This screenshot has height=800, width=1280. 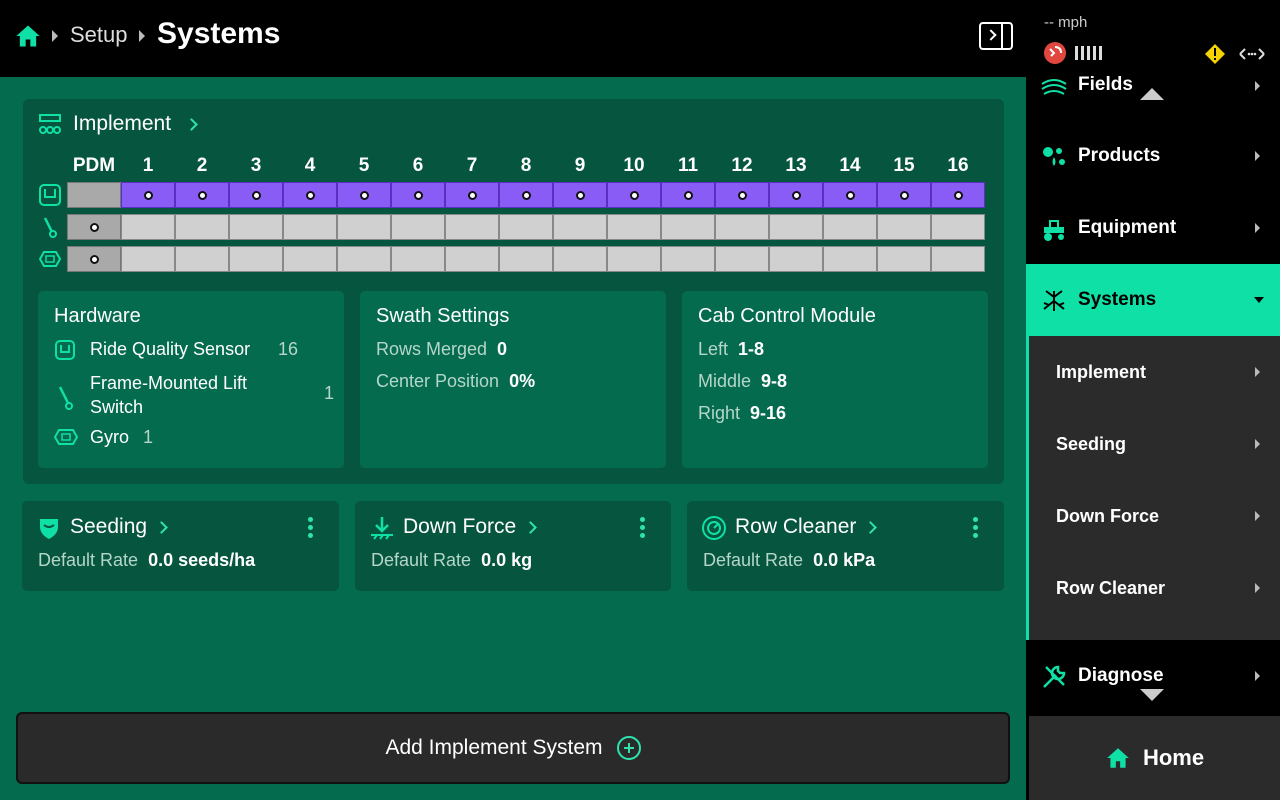 I want to click on scroll-up-icon, so click(x=1152, y=94).